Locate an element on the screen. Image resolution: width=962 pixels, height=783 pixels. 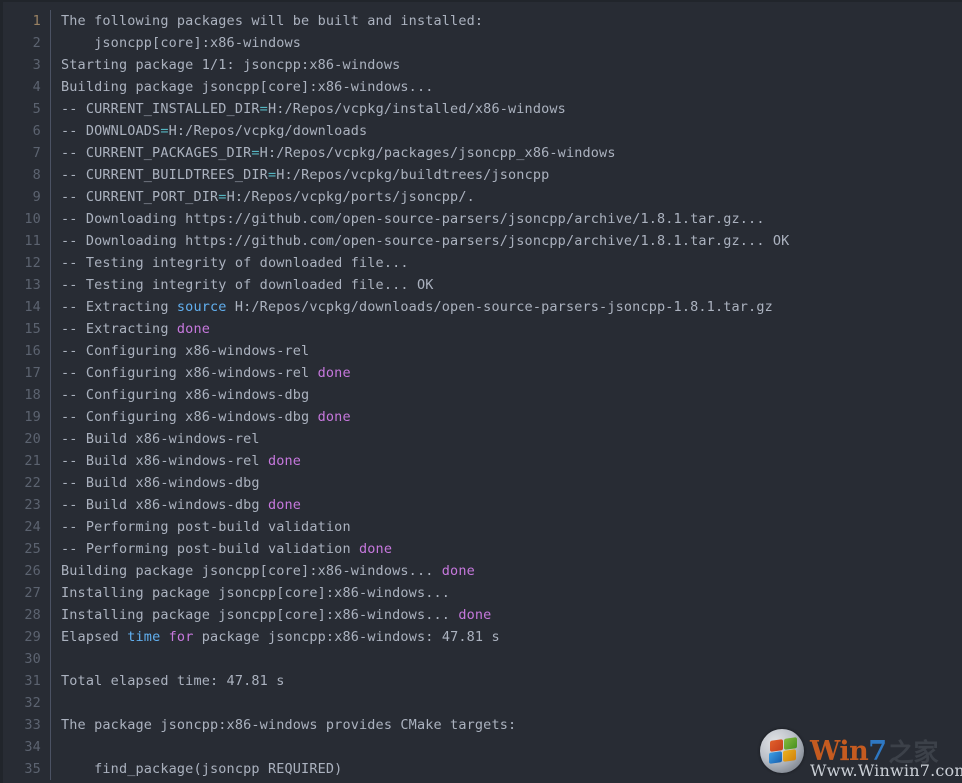
code-token: -- CURRENT_INSTALLED_DIR is located at coordinates (160, 109).